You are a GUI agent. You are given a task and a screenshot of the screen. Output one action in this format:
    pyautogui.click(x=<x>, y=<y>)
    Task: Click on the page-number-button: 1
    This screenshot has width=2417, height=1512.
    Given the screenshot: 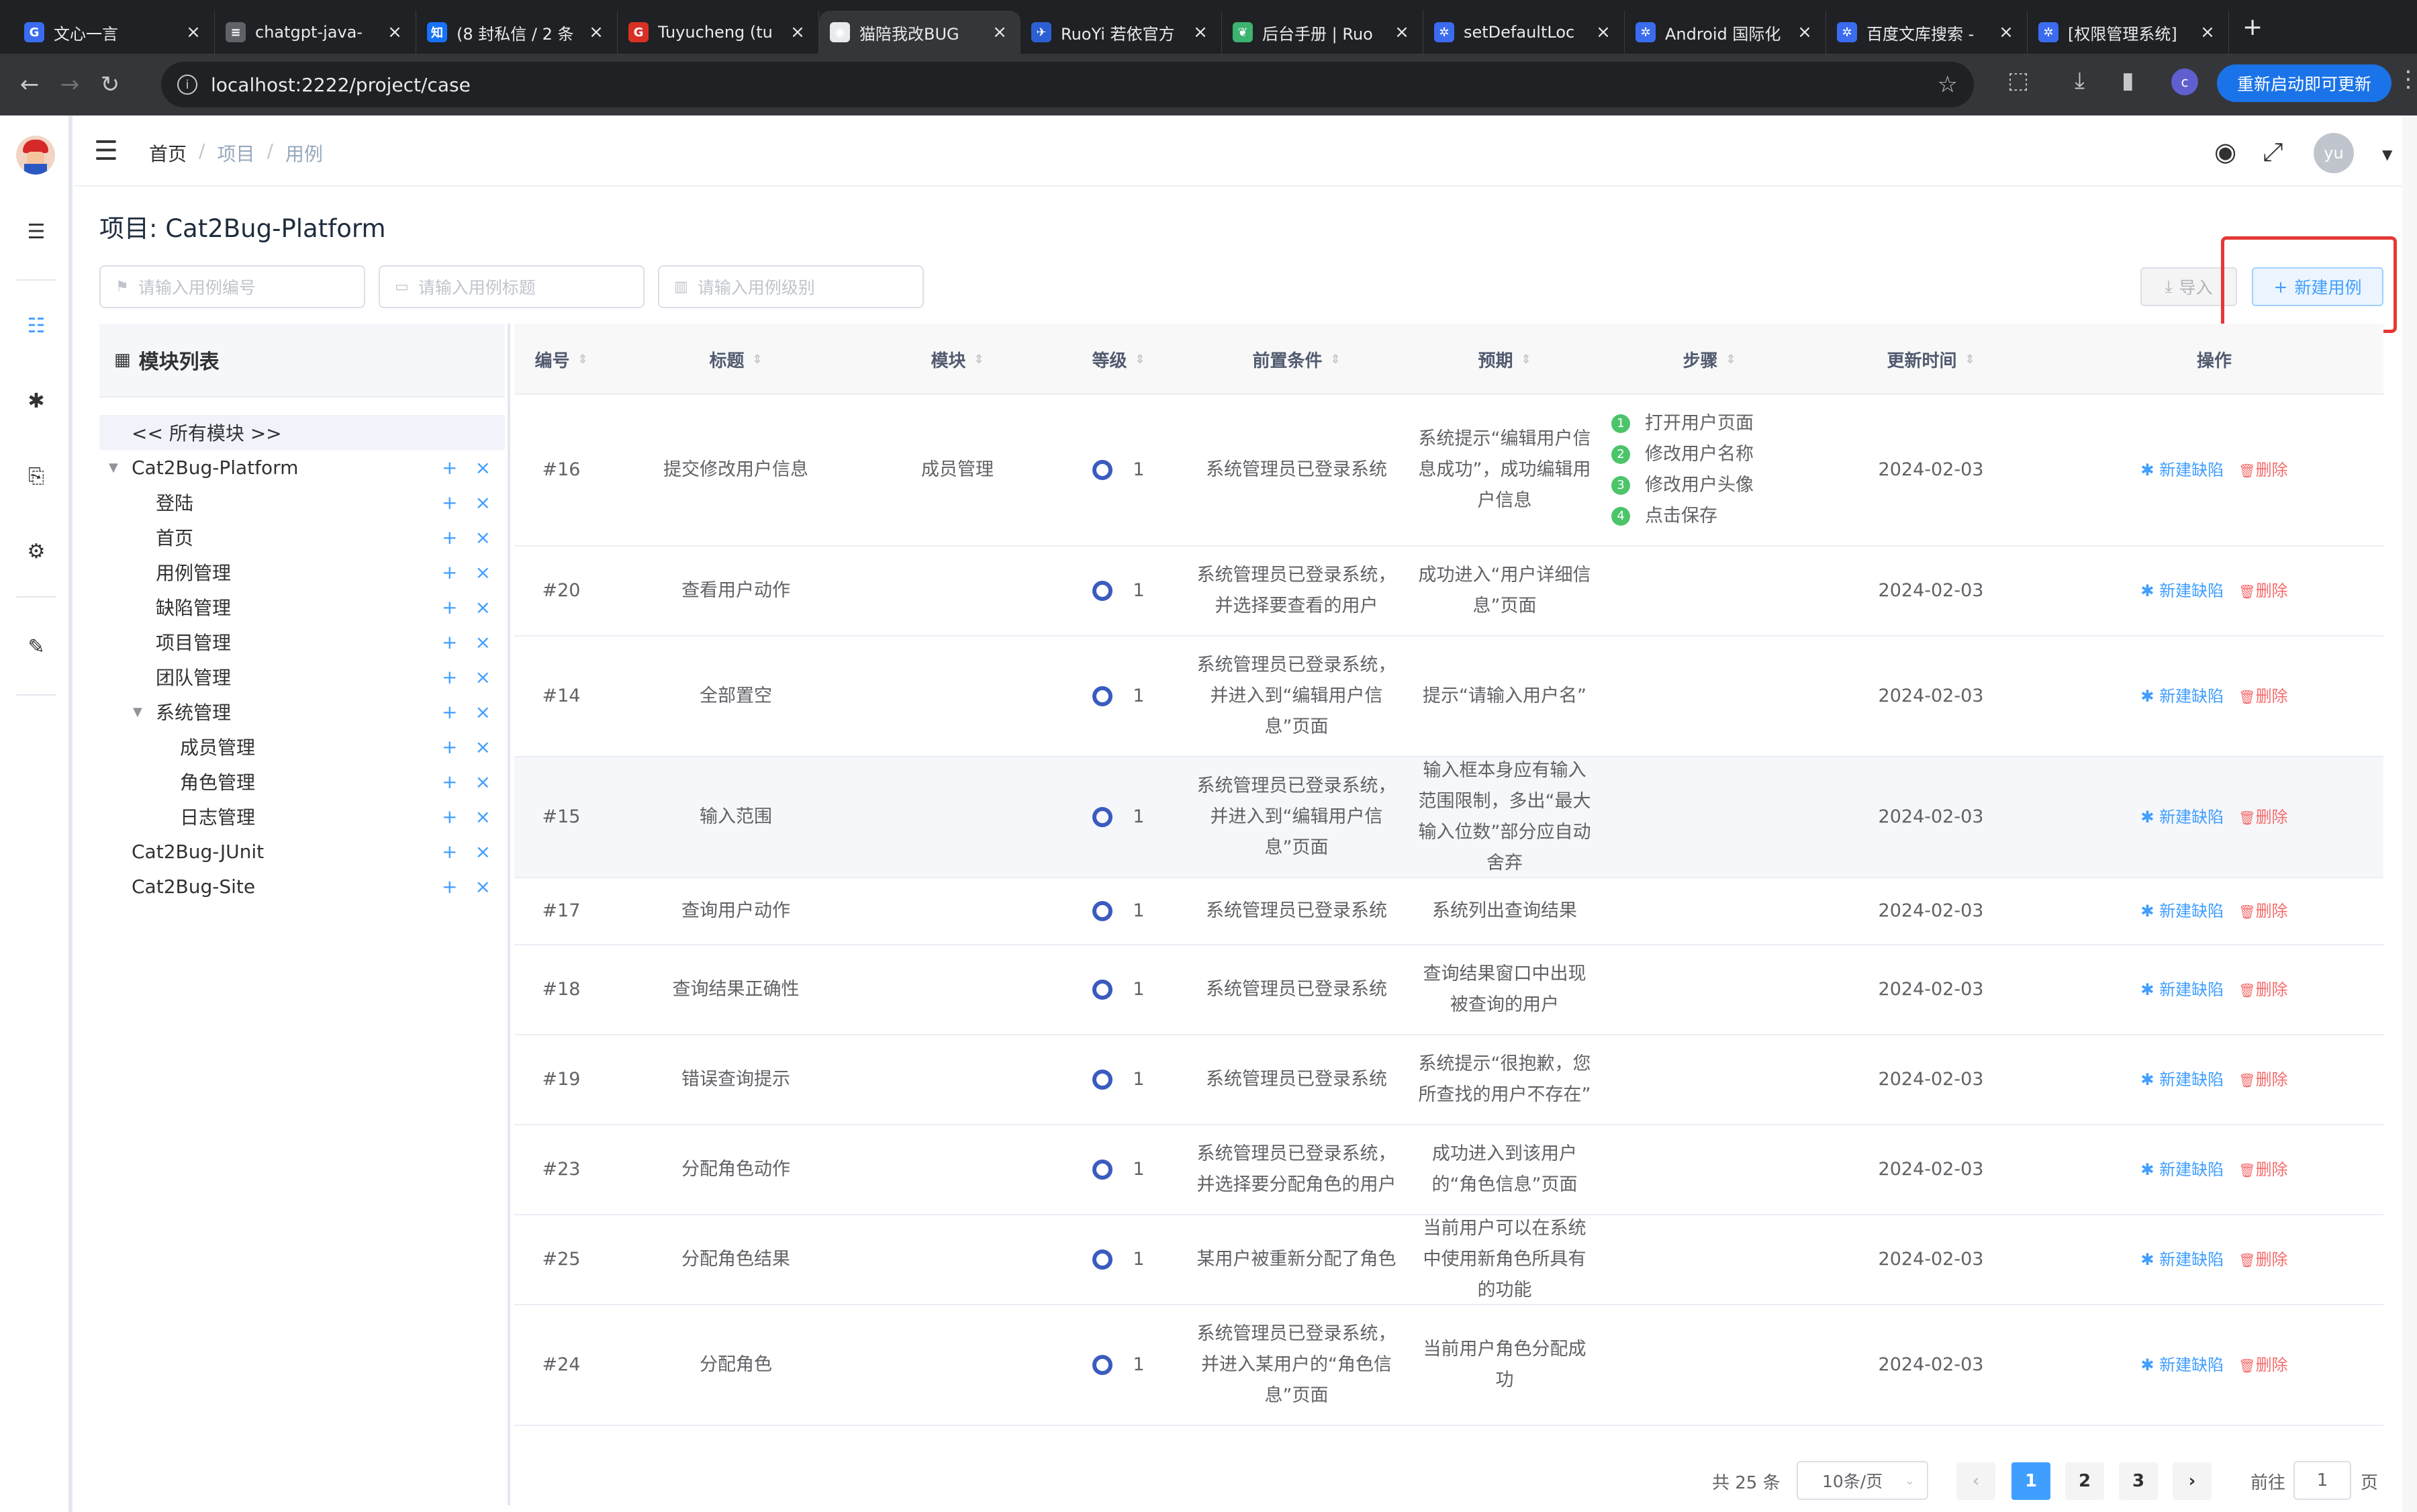 What is the action you would take?
    pyautogui.click(x=2031, y=1481)
    